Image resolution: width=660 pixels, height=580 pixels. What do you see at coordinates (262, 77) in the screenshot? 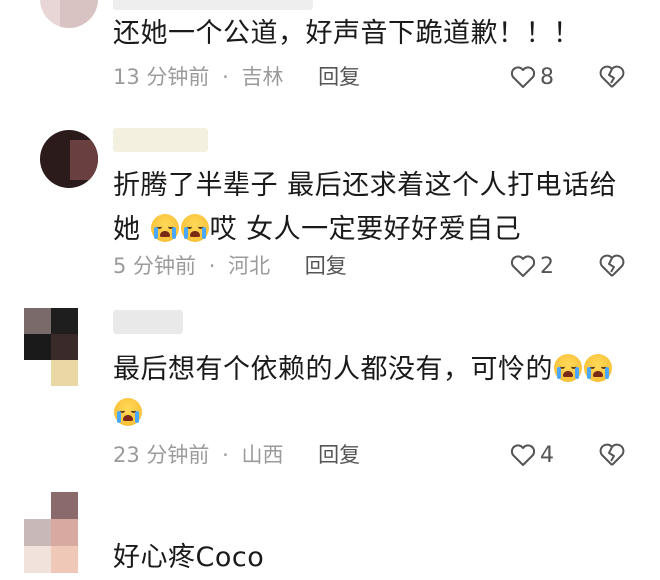
I see `comment-location: 吉林` at bounding box center [262, 77].